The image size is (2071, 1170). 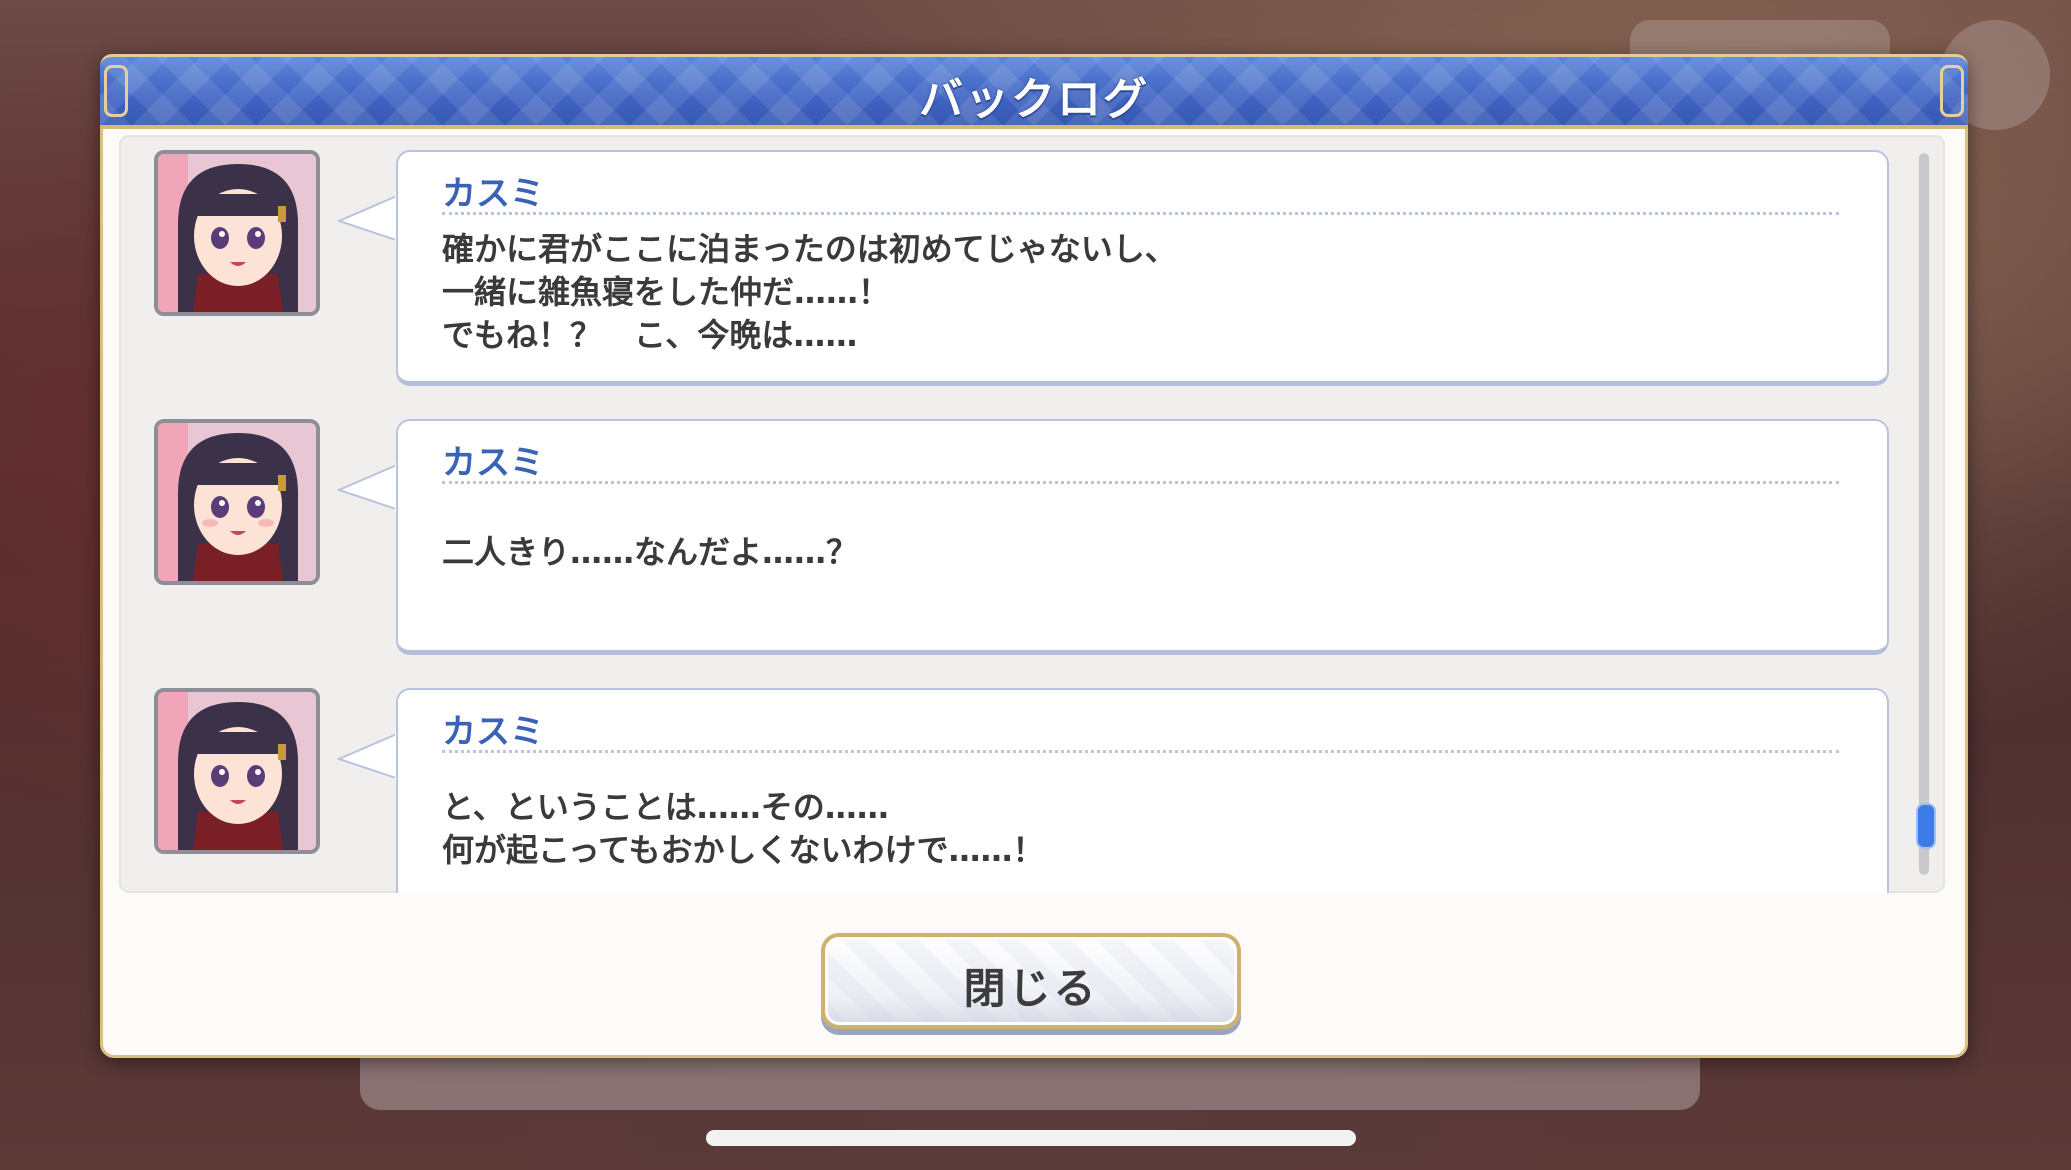 What do you see at coordinates (1031, 1138) in the screenshot?
I see `home-indicator` at bounding box center [1031, 1138].